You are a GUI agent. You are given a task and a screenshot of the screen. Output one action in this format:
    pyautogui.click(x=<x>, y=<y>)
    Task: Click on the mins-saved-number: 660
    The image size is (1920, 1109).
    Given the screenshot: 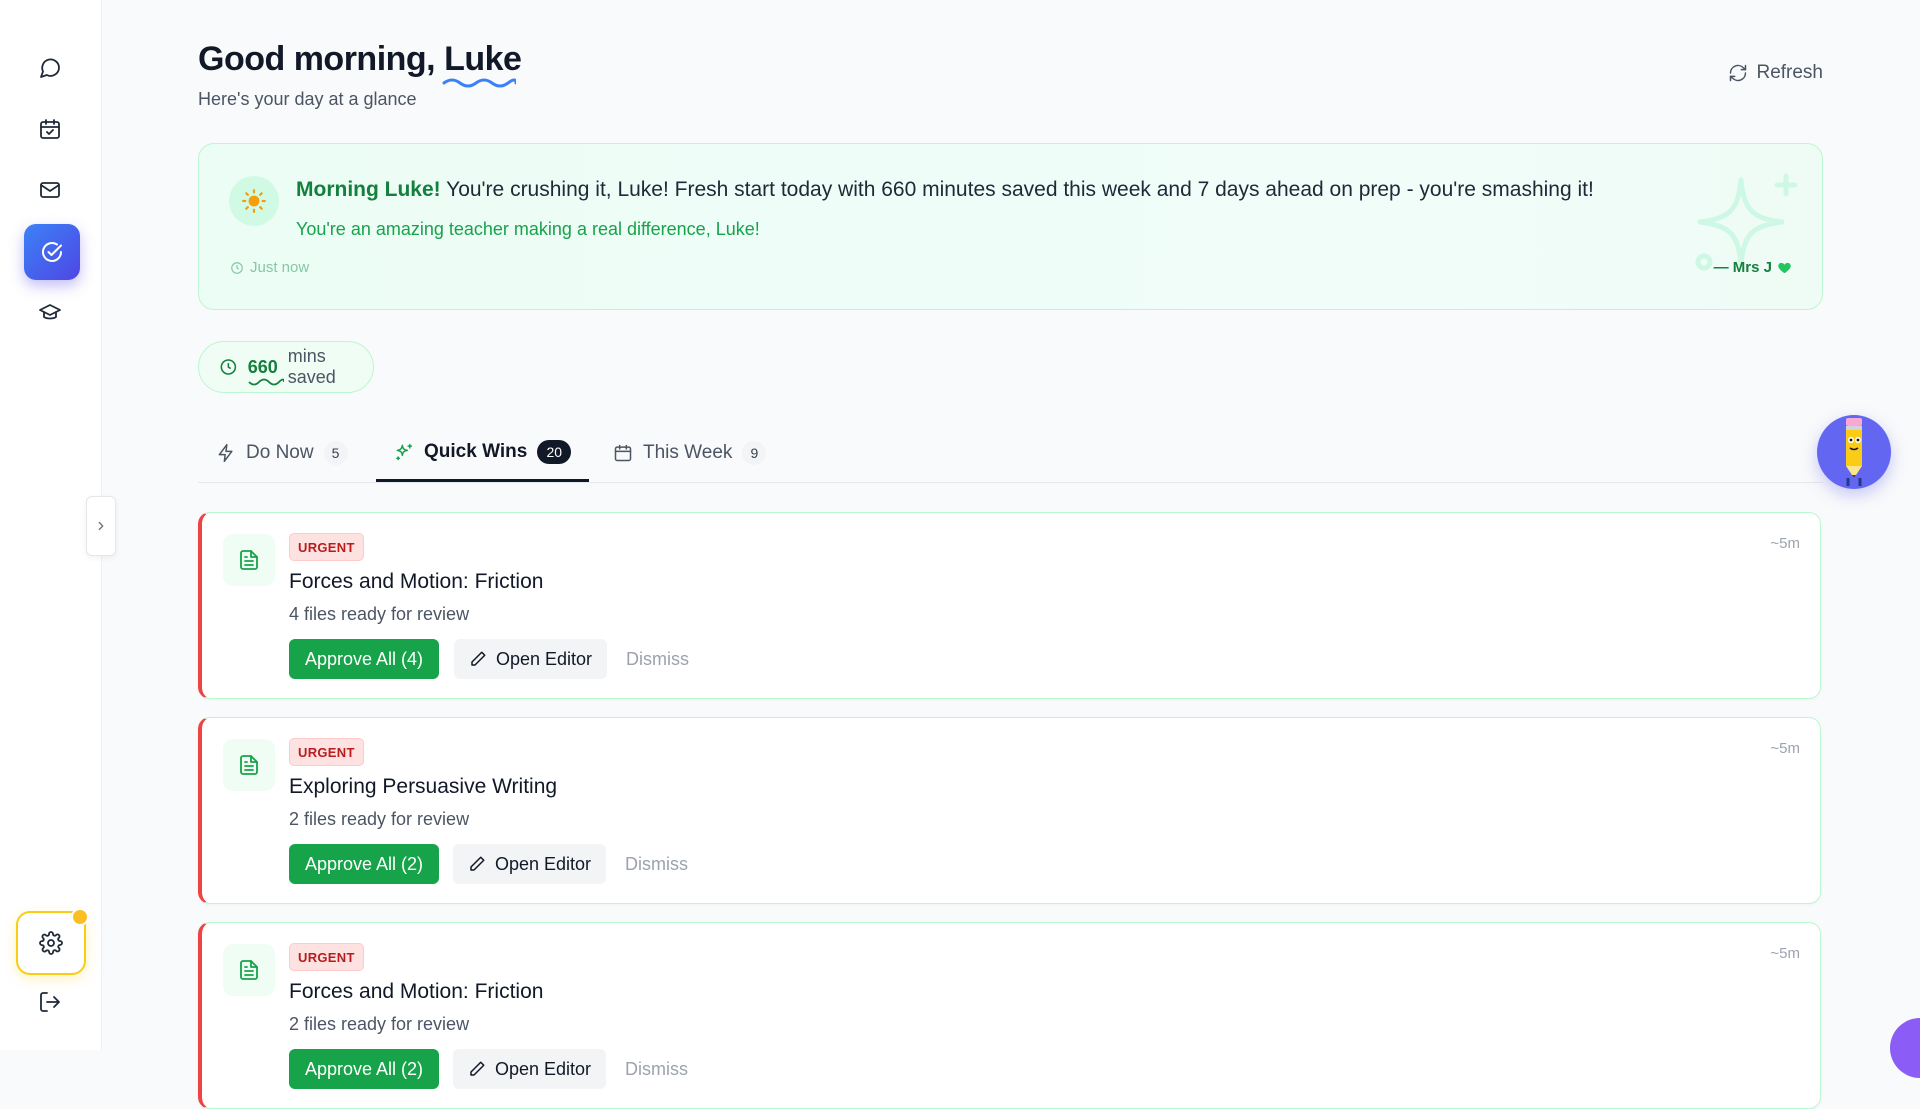 What is the action you would take?
    pyautogui.click(x=262, y=366)
    